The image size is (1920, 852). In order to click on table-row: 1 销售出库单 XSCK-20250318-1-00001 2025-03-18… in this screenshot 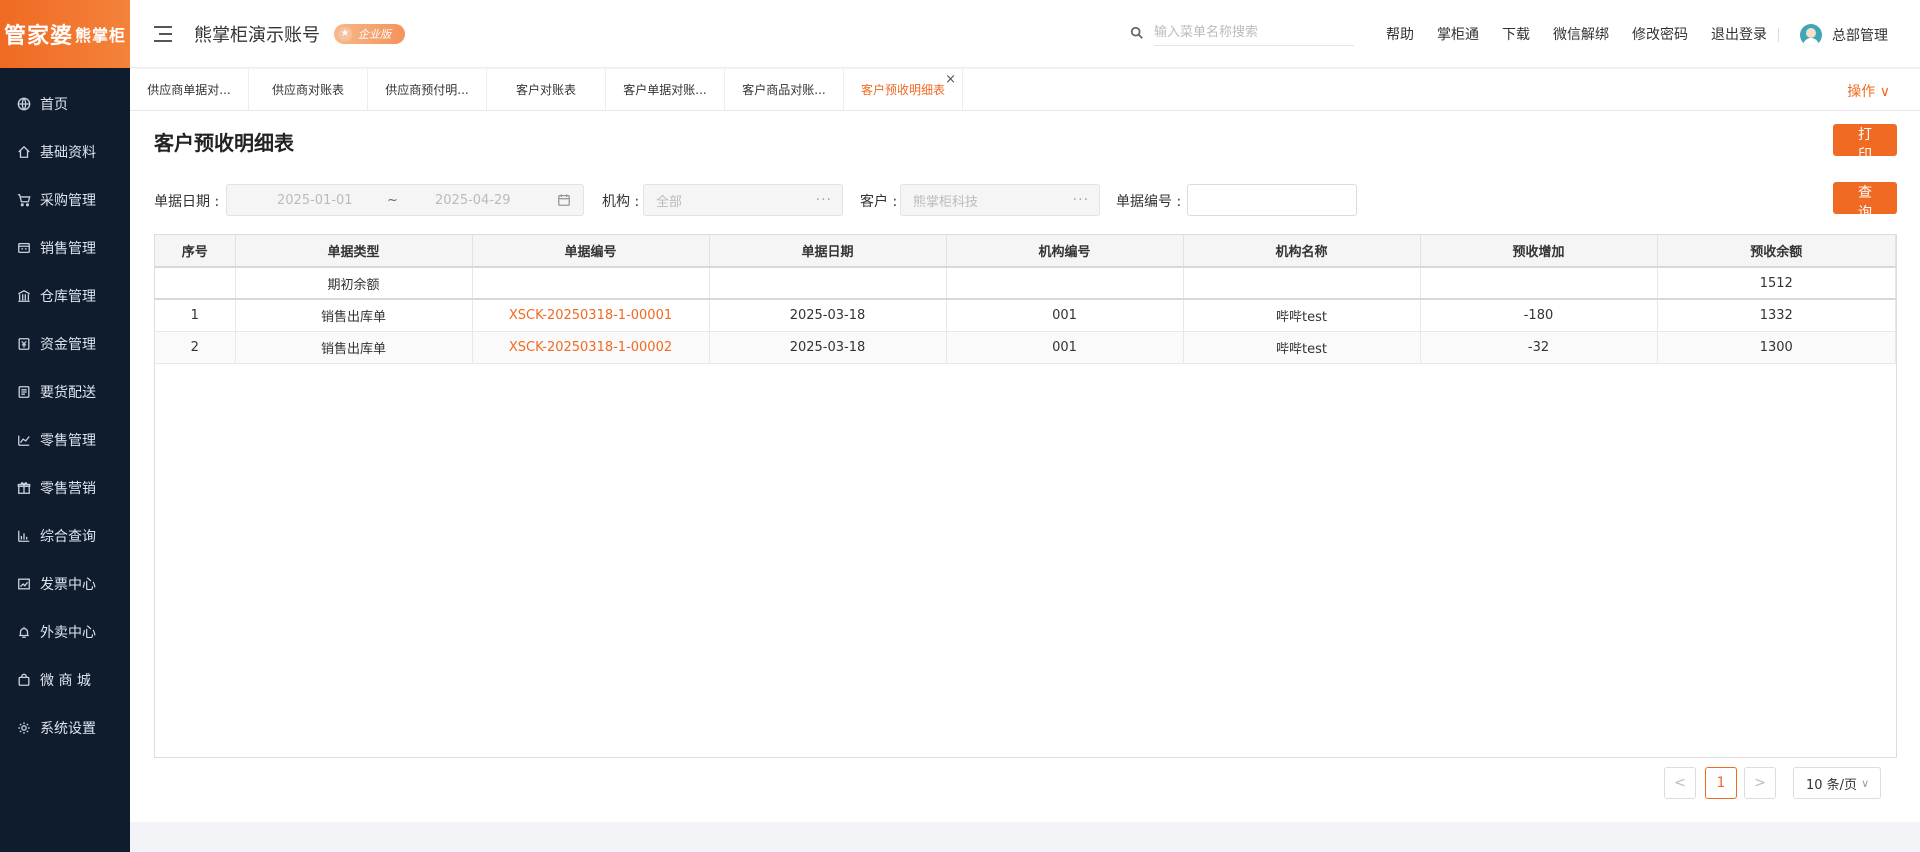, I will do `click(1025, 315)`.